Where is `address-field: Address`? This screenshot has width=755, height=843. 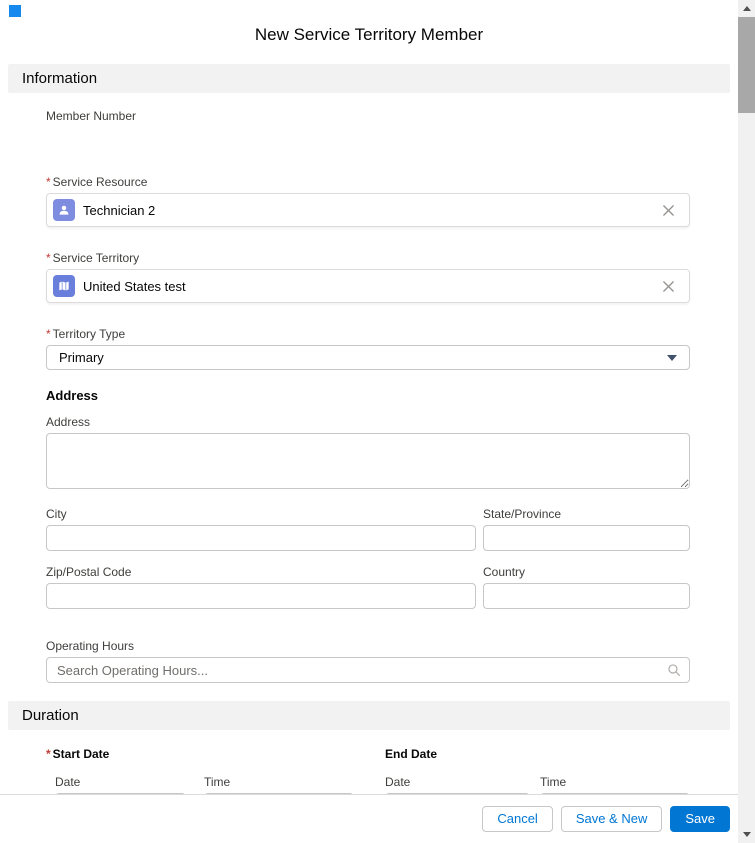
address-field: Address is located at coordinates (368, 452).